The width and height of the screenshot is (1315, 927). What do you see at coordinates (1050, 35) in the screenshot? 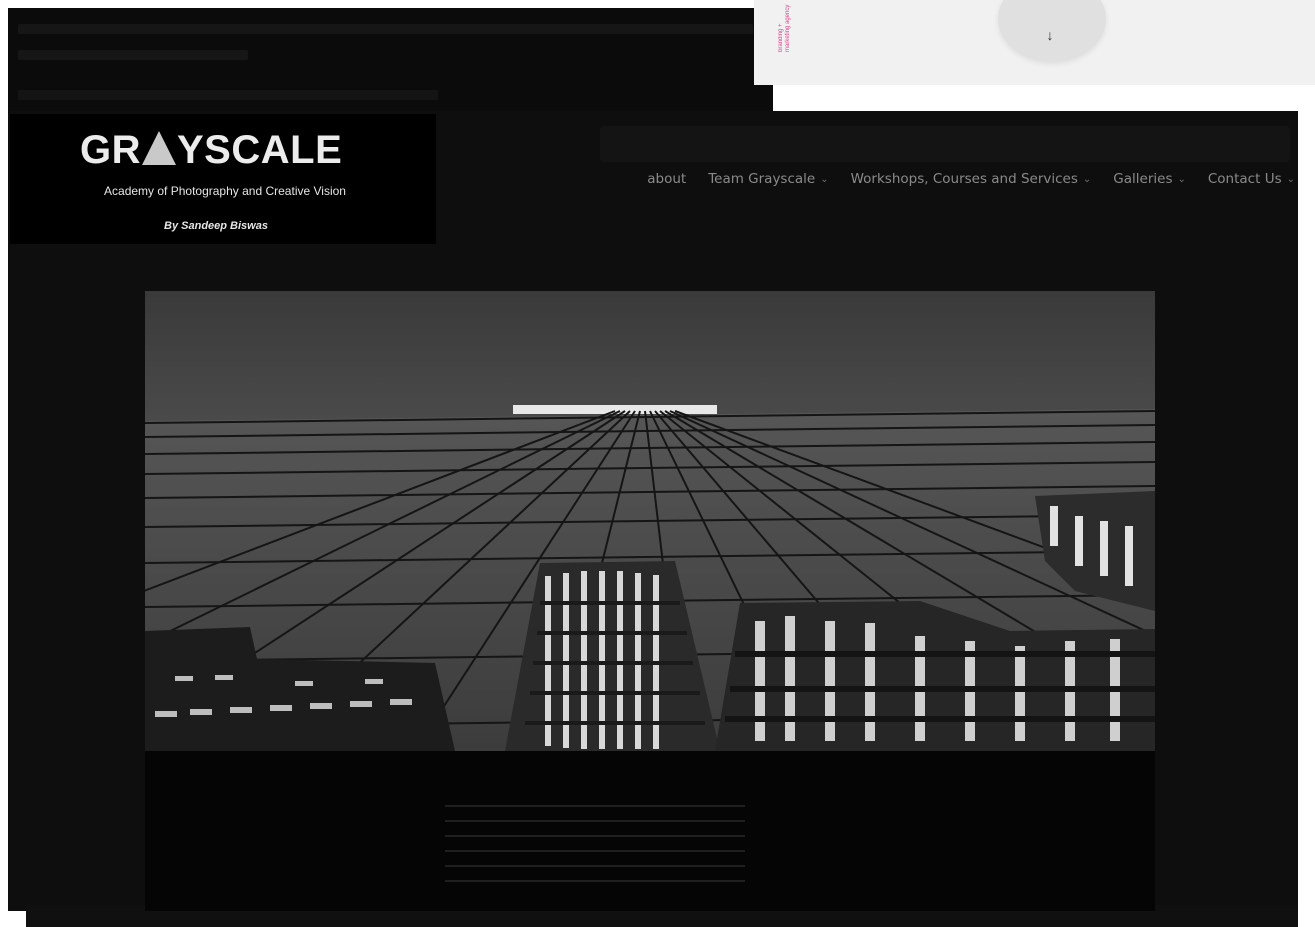
I see `arrow-down-icon: ↓` at bounding box center [1050, 35].